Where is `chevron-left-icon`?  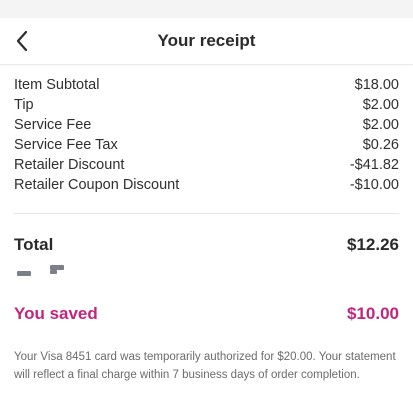 chevron-left-icon is located at coordinates (22, 41).